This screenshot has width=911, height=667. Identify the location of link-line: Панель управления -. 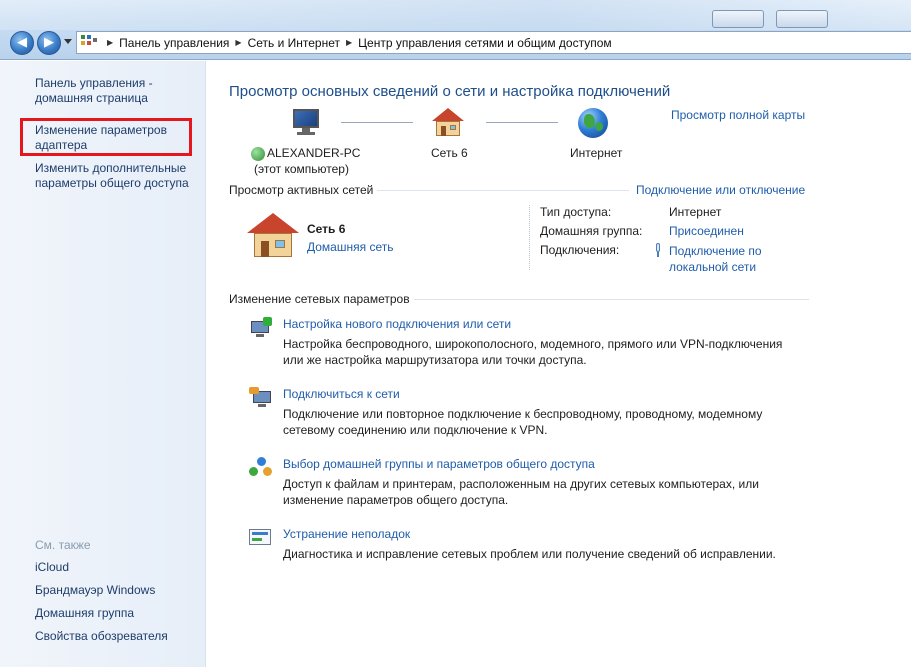
(94, 83).